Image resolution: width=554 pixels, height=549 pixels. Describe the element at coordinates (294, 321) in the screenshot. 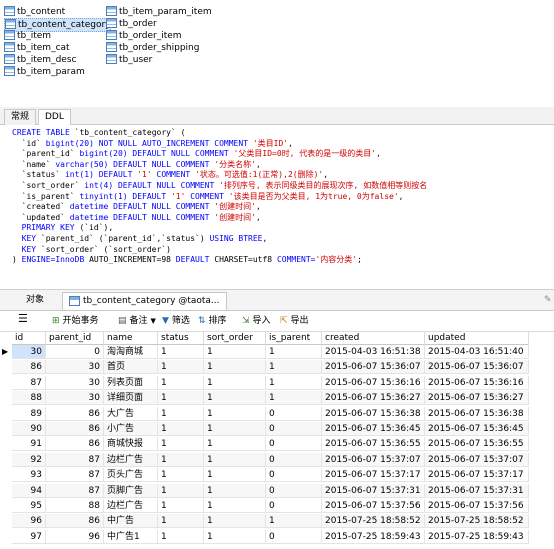

I see `export-button: ⇱ 导出` at that location.